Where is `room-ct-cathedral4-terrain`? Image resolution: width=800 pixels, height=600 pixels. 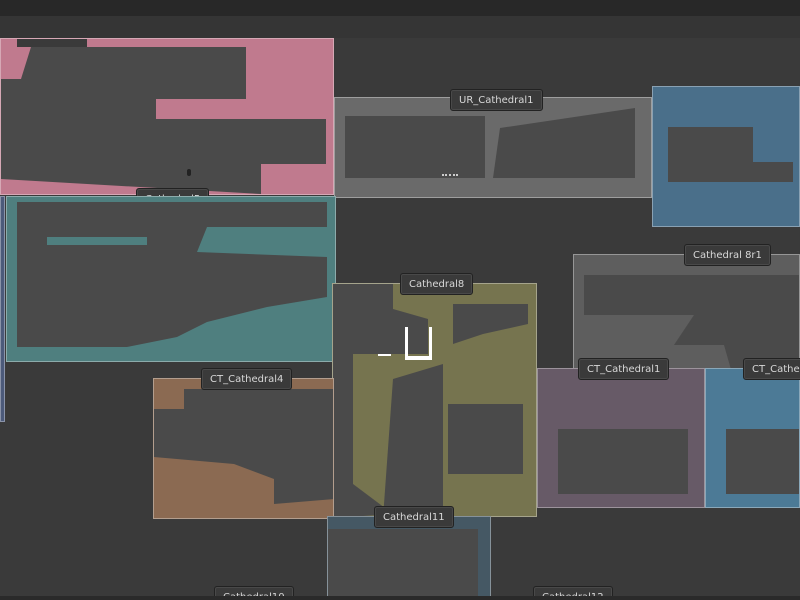
room-ct-cathedral4-terrain is located at coordinates (243, 446).